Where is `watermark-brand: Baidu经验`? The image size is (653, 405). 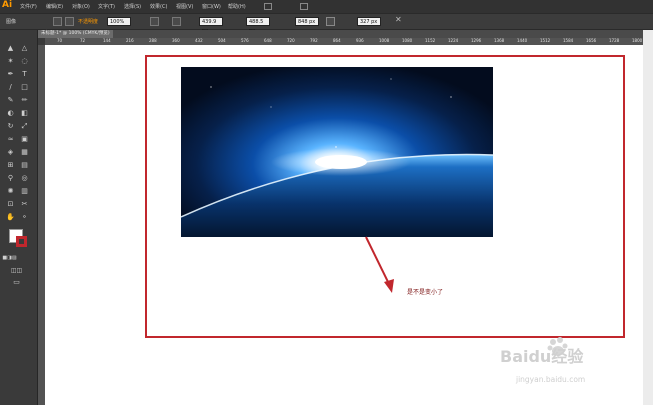
watermark-brand: Baidu经验 is located at coordinates (542, 356).